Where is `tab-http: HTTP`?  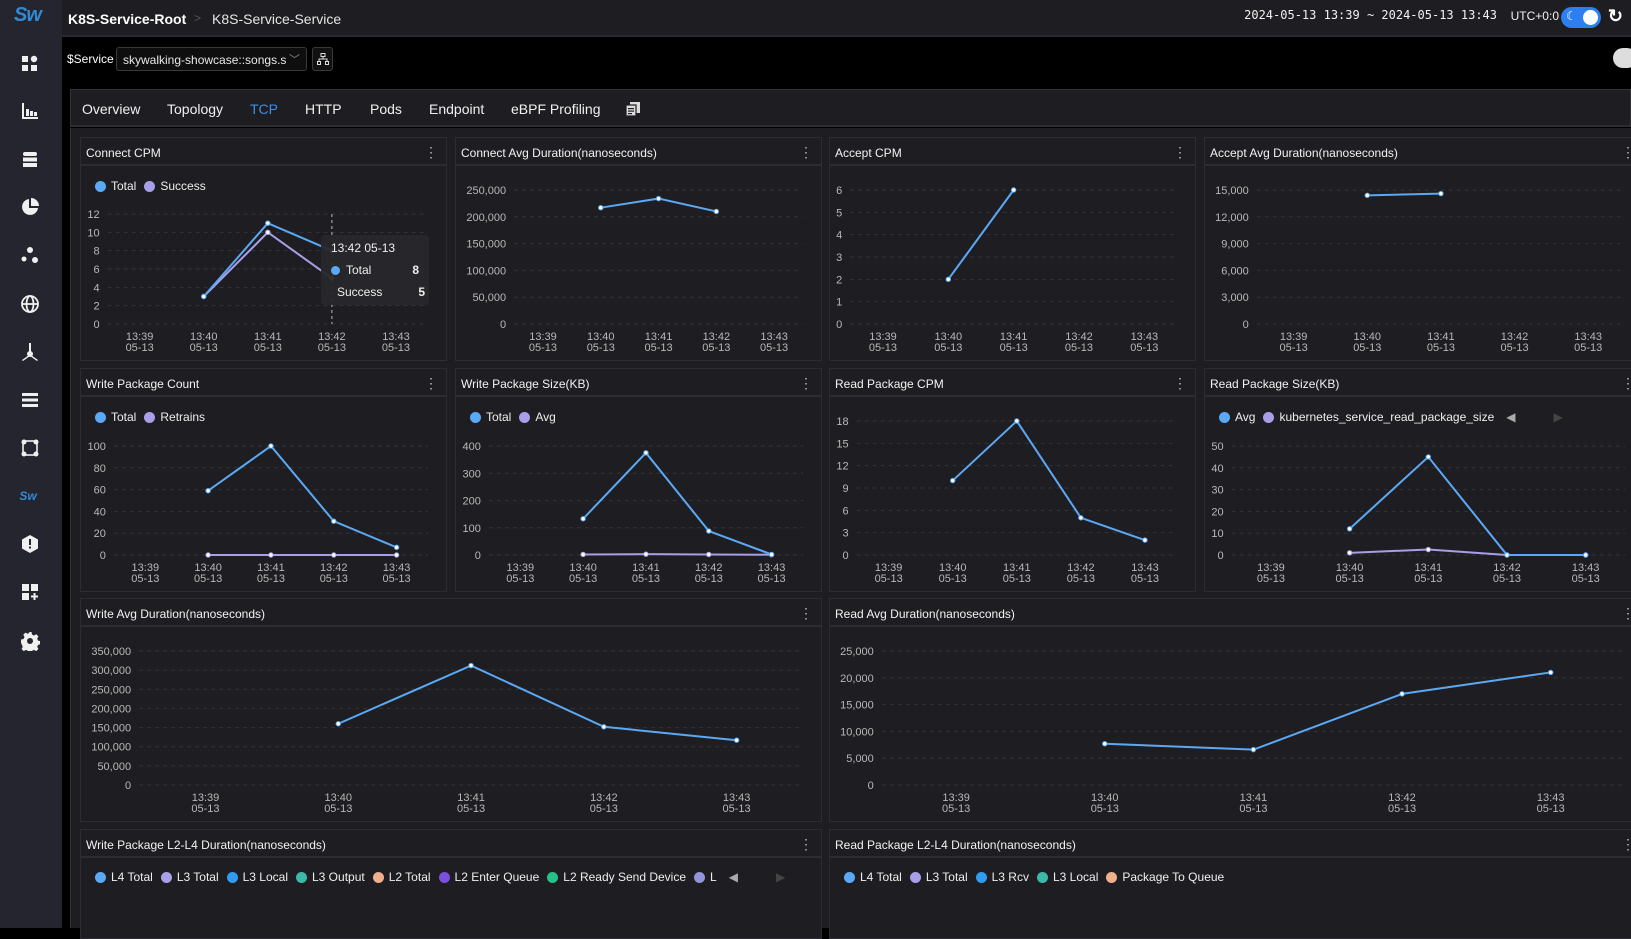
tab-http: HTTP is located at coordinates (323, 109).